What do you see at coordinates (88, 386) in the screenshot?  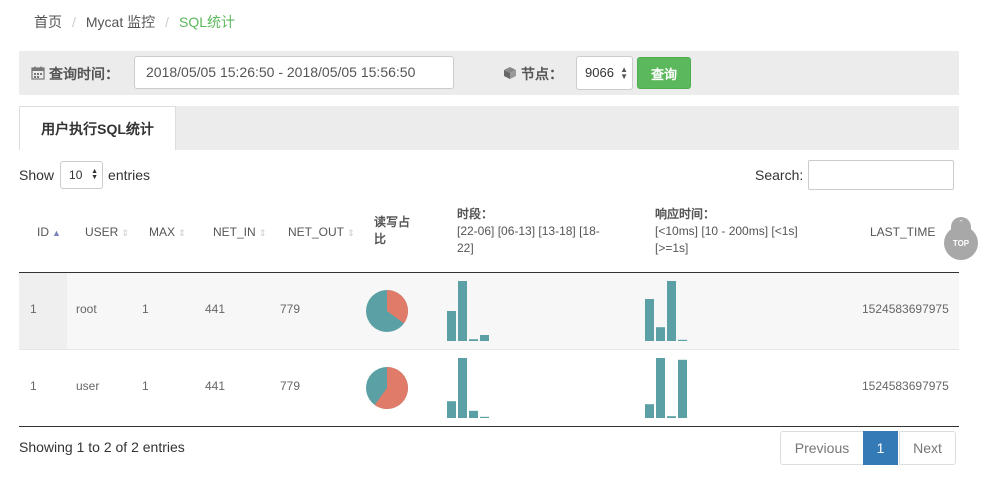 I see `cell-user: user` at bounding box center [88, 386].